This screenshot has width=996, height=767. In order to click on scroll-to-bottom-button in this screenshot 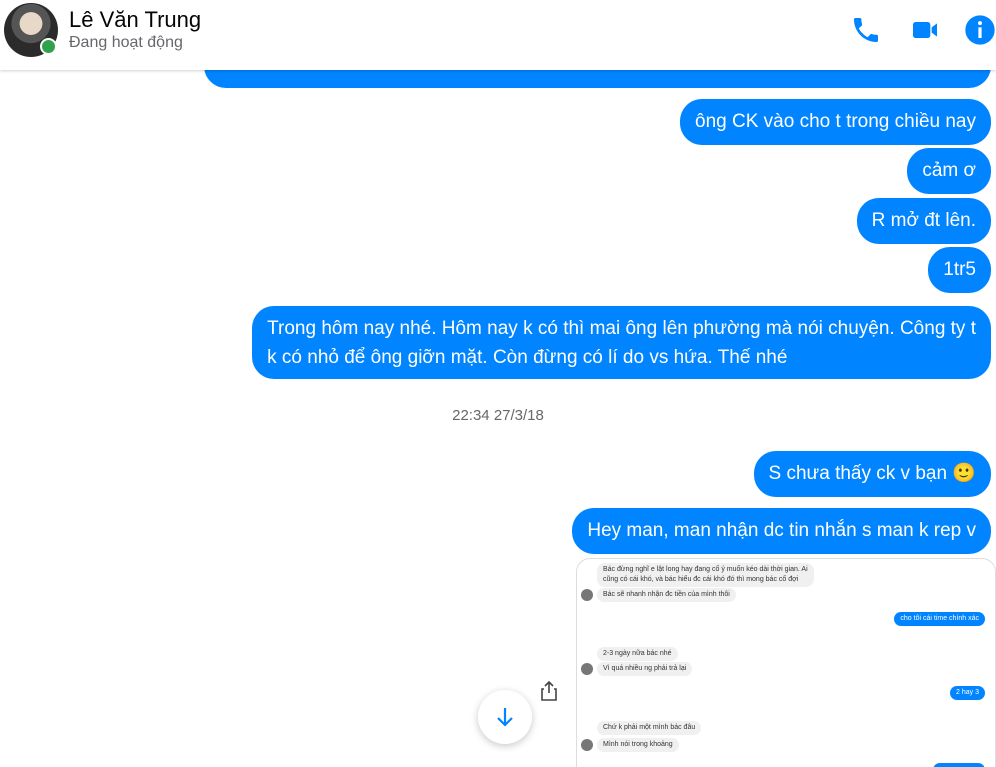, I will do `click(505, 717)`.